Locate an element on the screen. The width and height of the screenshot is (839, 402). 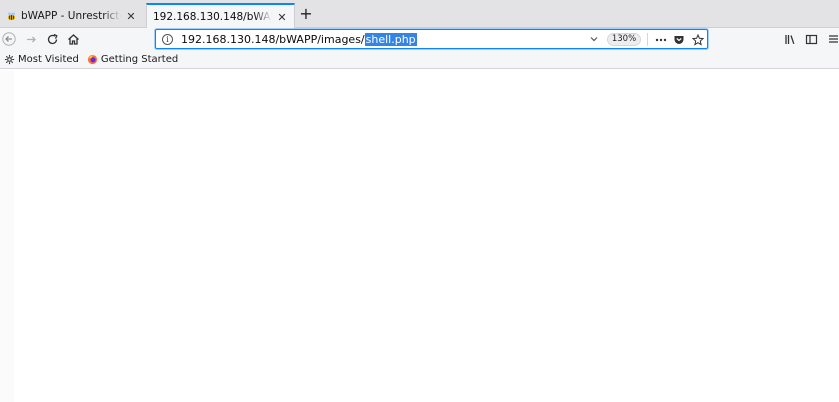
chevron-down-icon is located at coordinates (594, 39).